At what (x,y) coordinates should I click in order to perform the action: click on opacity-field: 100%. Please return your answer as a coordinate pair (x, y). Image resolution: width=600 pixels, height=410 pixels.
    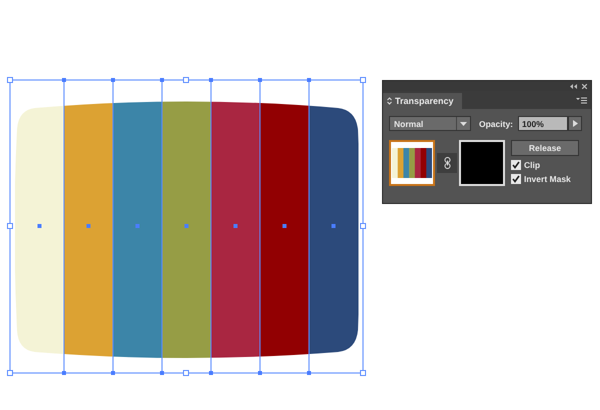
    Looking at the image, I should click on (543, 123).